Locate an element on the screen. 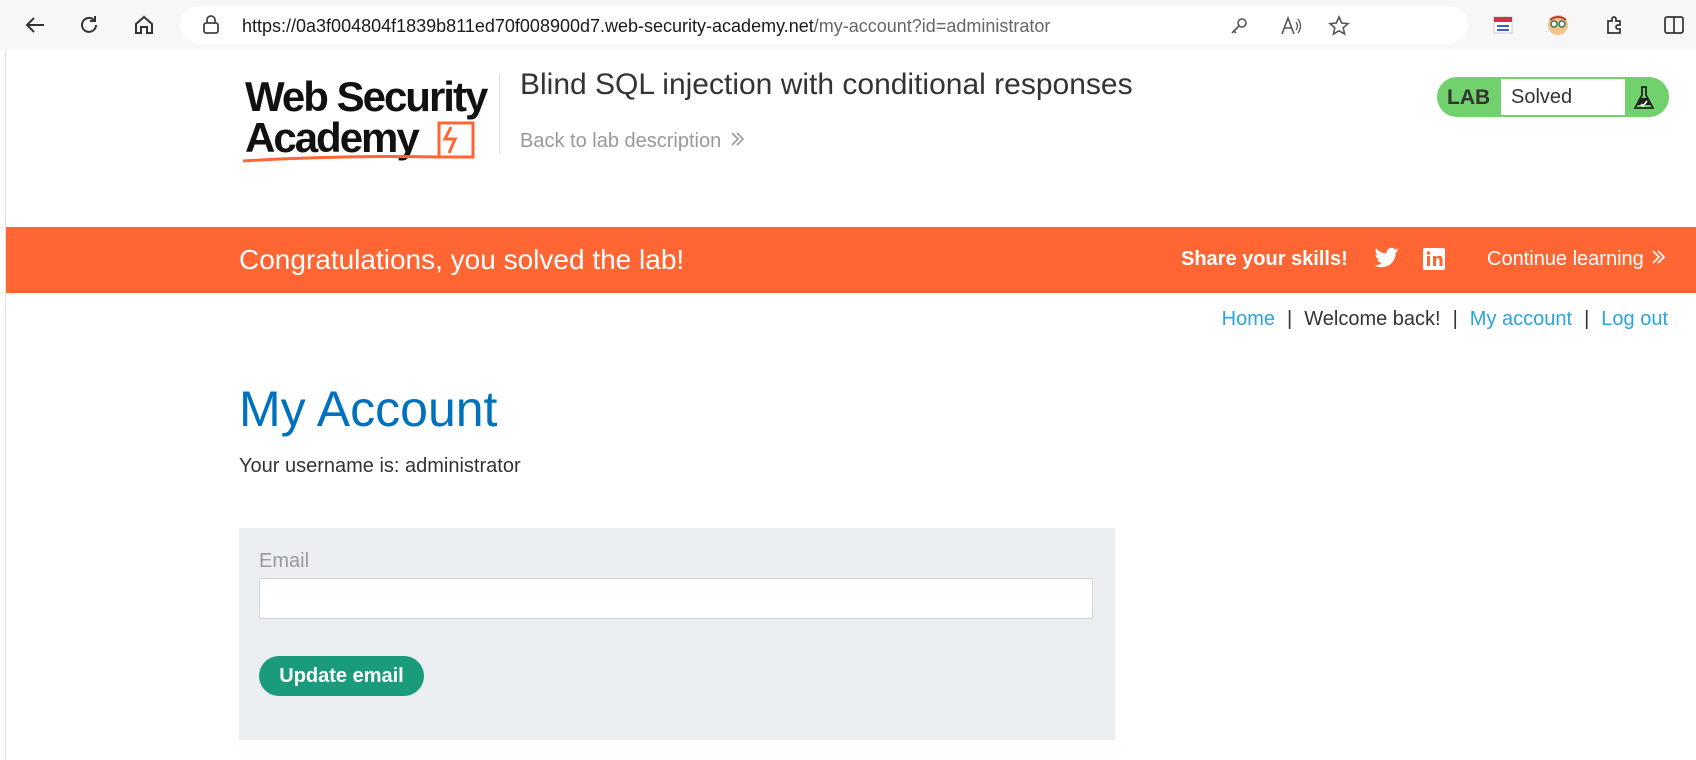 This screenshot has height=760, width=1696. continue-learning-label: Continue learning is located at coordinates (1565, 259).